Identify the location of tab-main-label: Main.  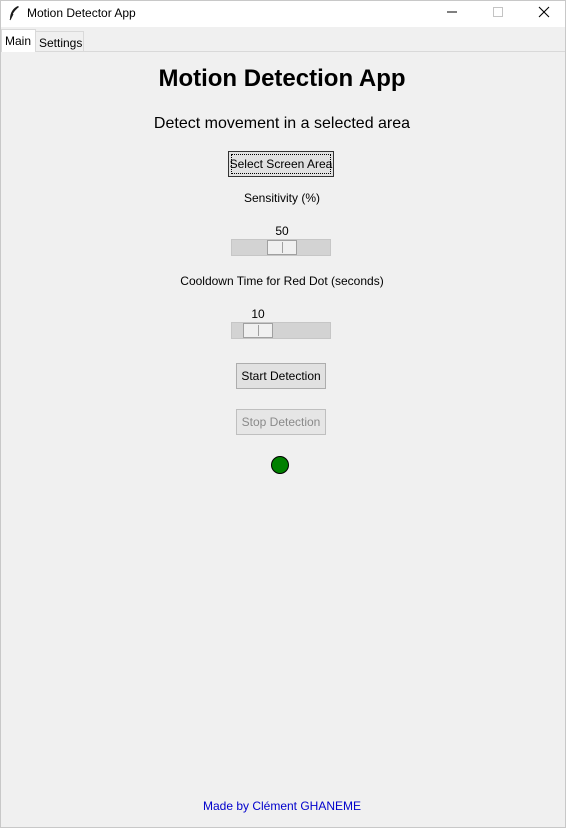
(18, 41).